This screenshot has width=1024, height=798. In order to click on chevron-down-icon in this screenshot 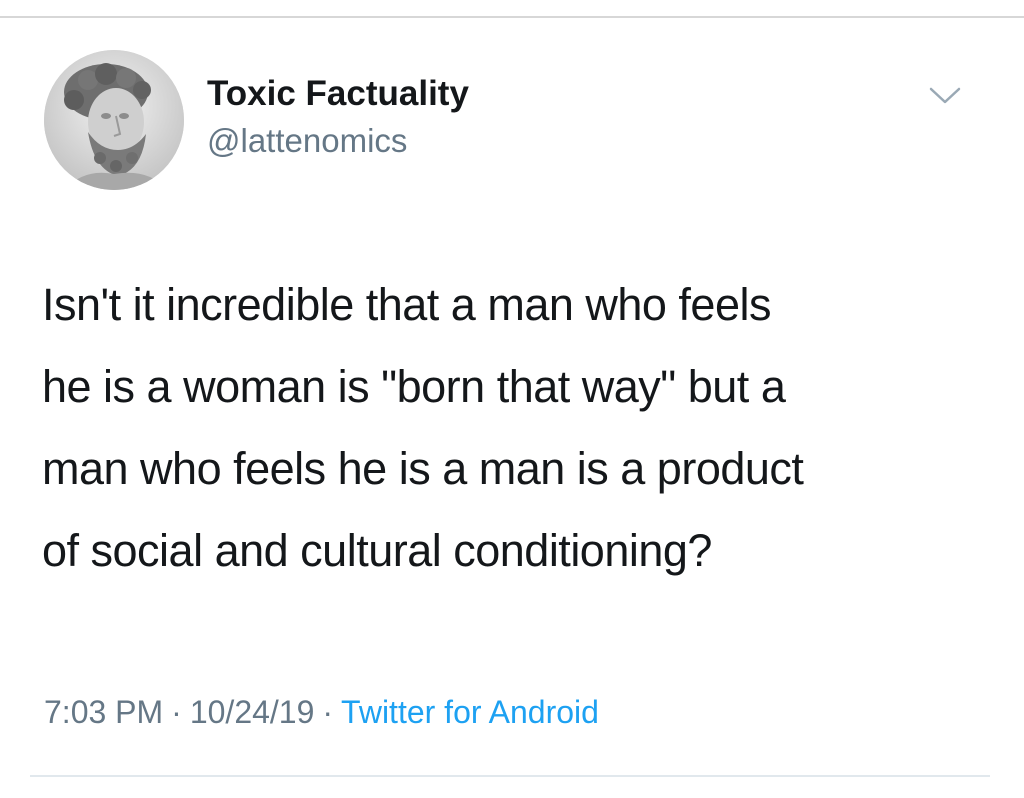, I will do `click(945, 95)`.